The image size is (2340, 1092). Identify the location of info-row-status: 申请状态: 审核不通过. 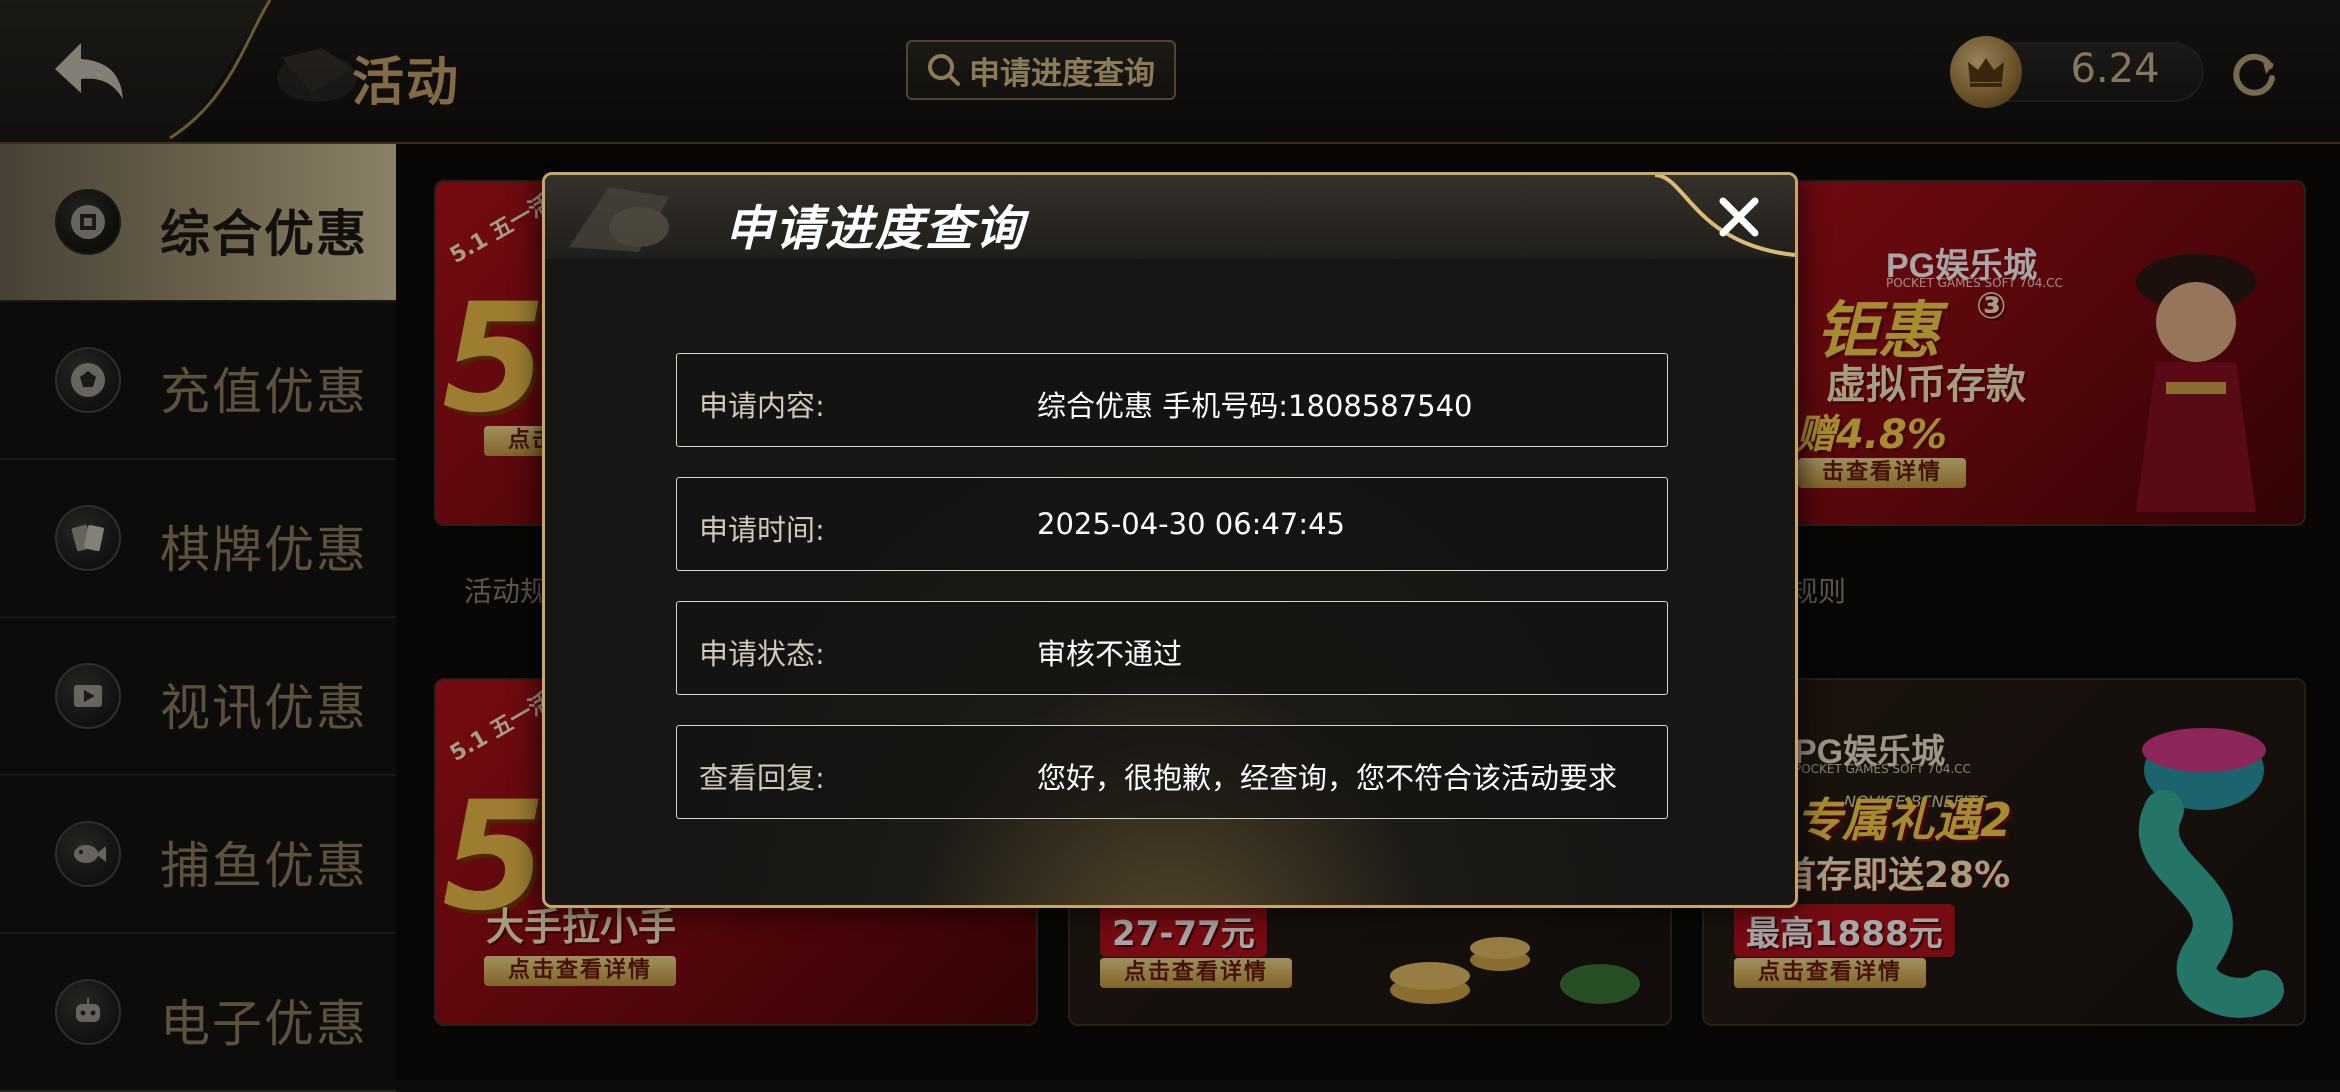
(1172, 648).